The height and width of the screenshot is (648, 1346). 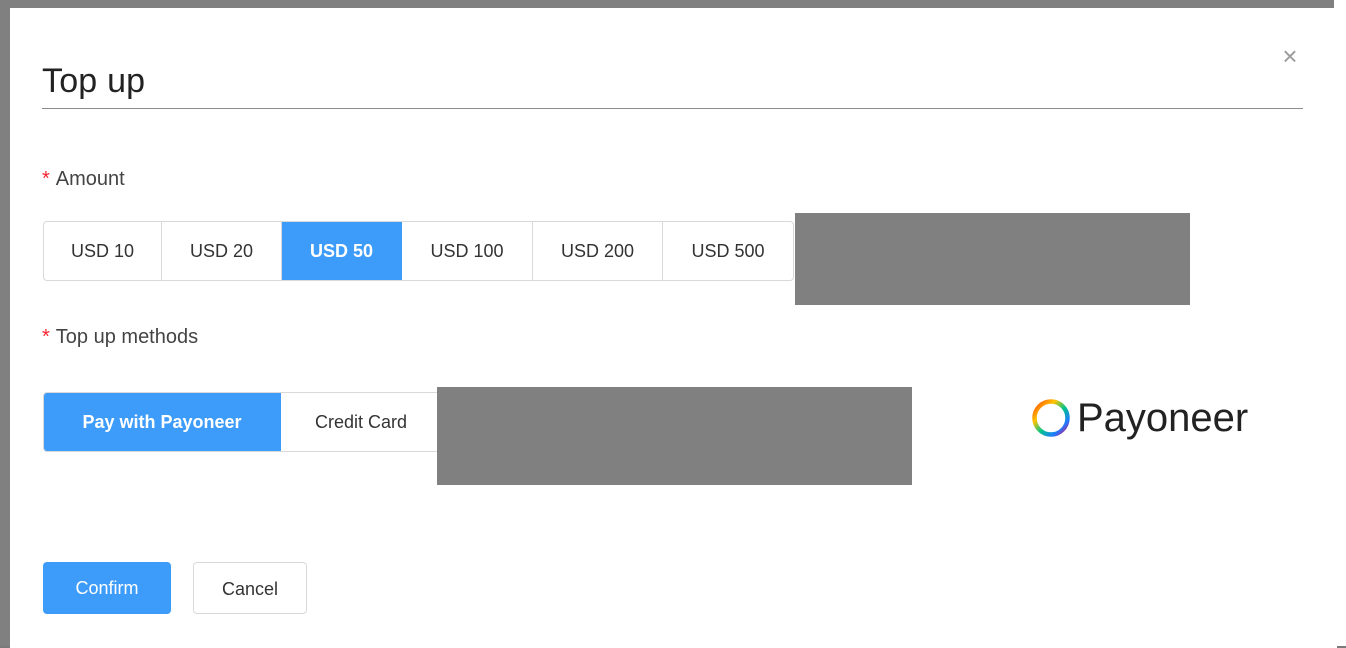 What do you see at coordinates (598, 251) in the screenshot?
I see `amount-option-usd-200: USD 200` at bounding box center [598, 251].